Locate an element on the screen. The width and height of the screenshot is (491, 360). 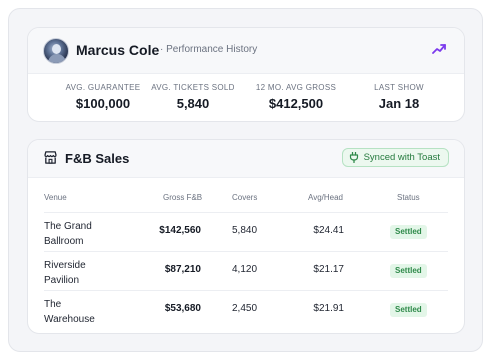
covers: 5,840 is located at coordinates (245, 230).